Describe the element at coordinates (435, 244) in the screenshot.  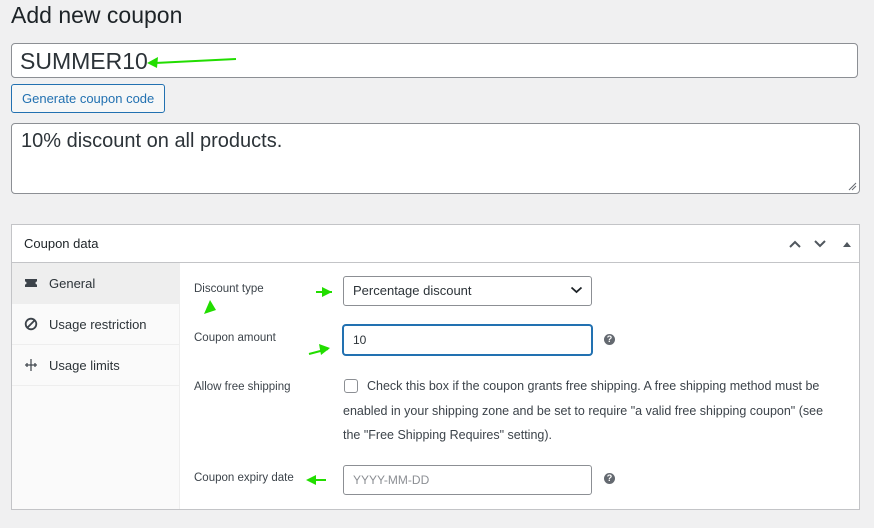
I see `panel-header: Coupon data` at that location.